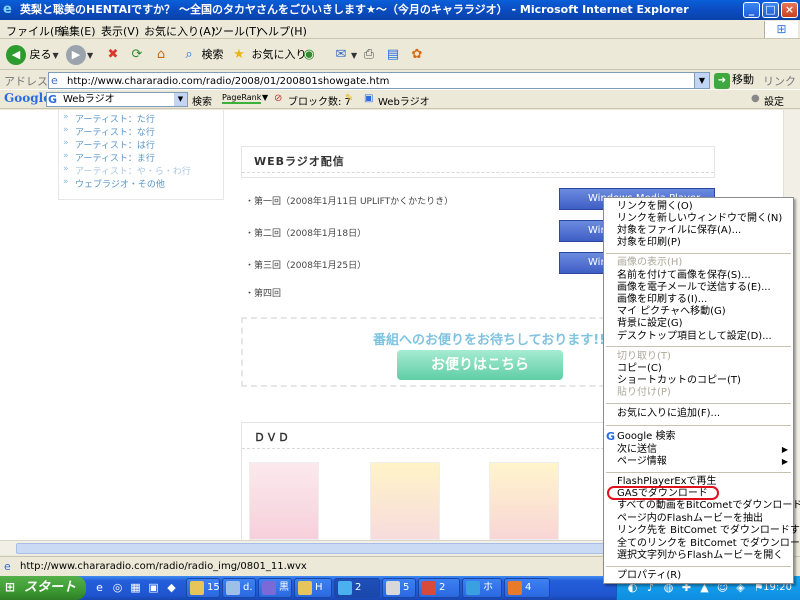 The height and width of the screenshot is (600, 800). Describe the element at coordinates (649, 243) in the screenshot. I see `ctx-print-target: 対象を印刷(P)` at that location.